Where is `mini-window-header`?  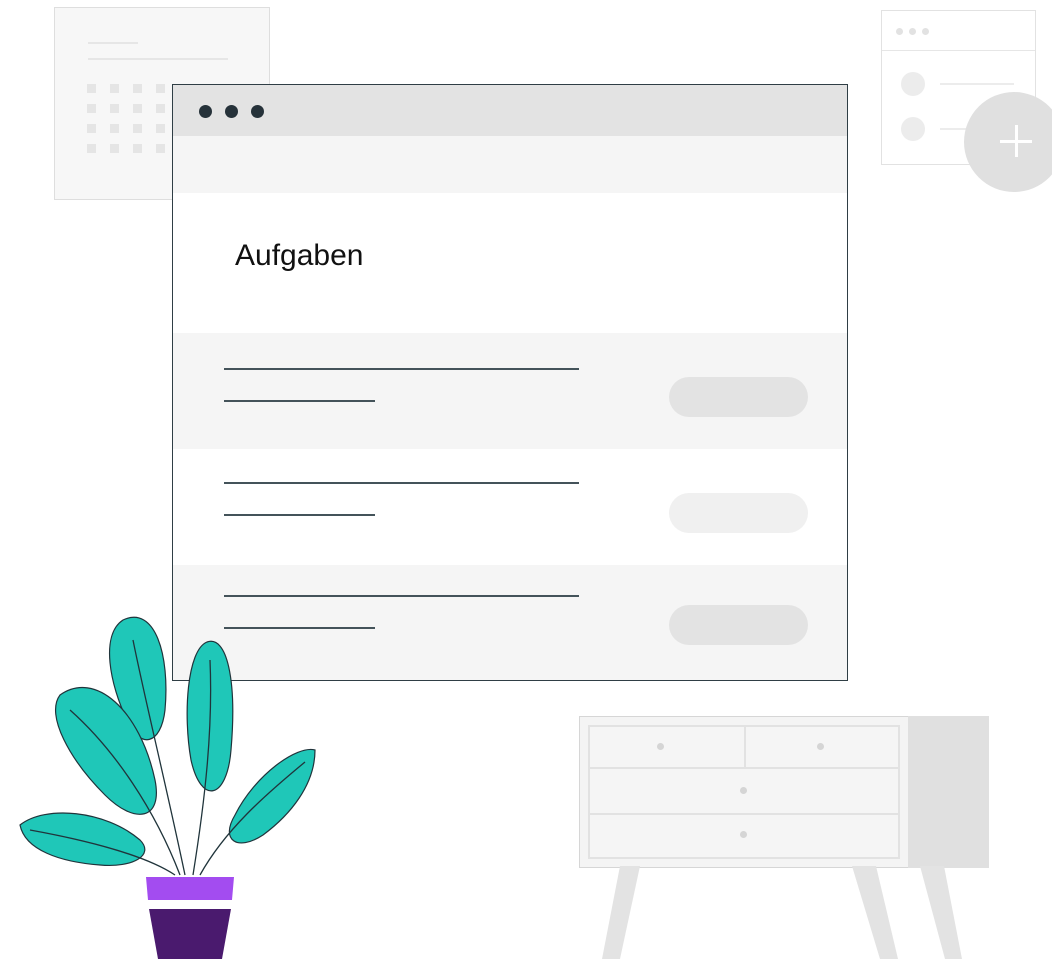 mini-window-header is located at coordinates (958, 31).